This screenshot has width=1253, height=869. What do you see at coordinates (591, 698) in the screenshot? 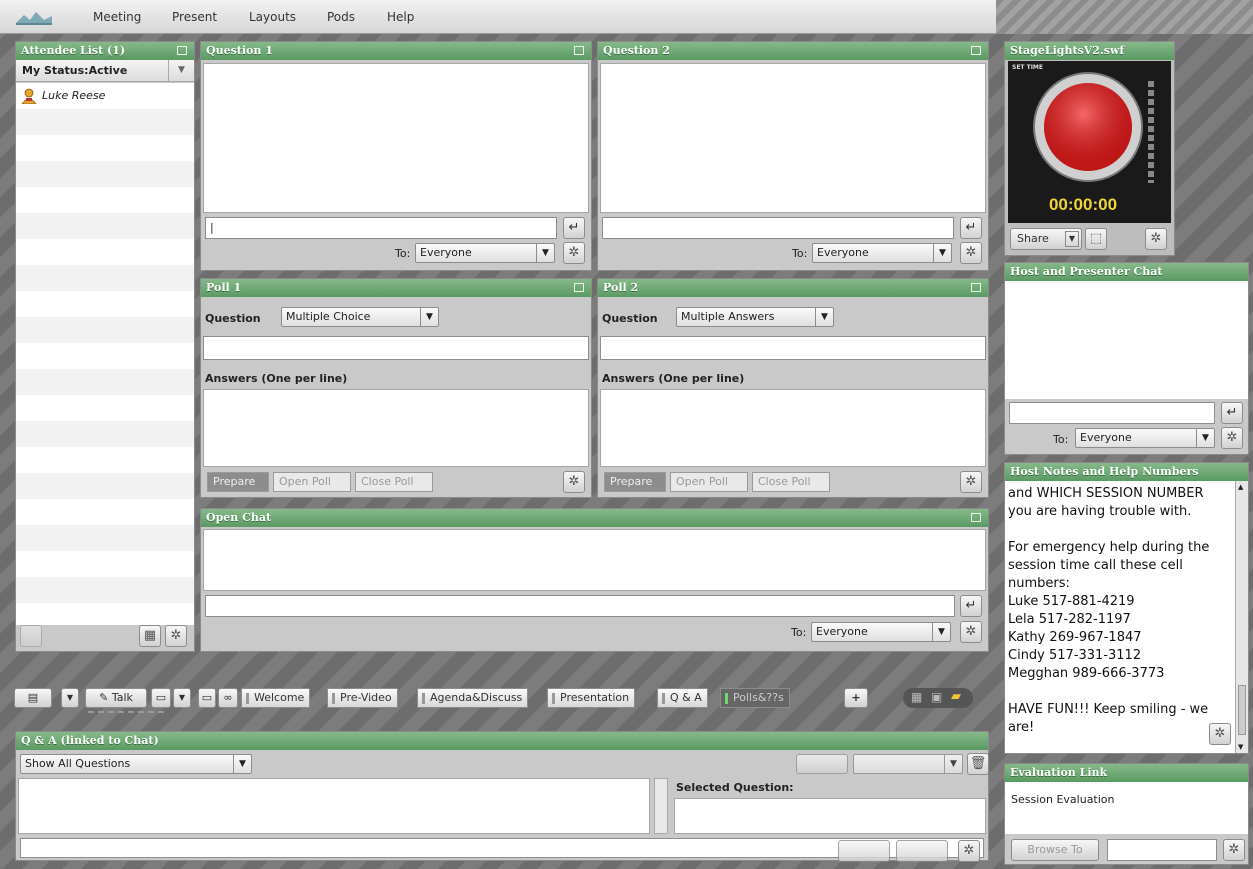
I see `tab-presentation: Presentation` at bounding box center [591, 698].